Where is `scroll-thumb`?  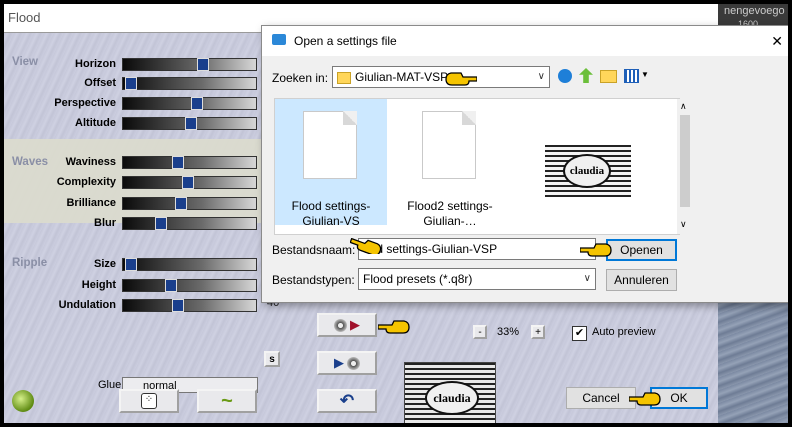
scroll-thumb is located at coordinates (685, 161).